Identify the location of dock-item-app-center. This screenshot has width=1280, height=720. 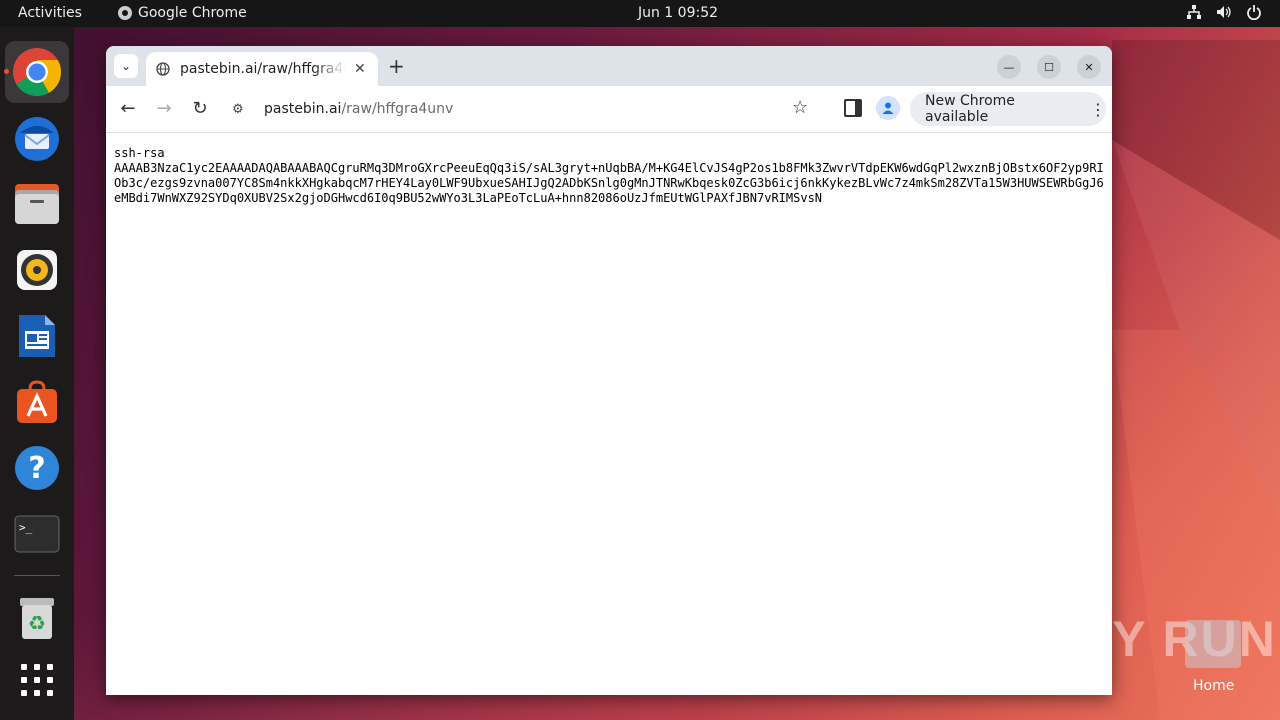
(37, 402).